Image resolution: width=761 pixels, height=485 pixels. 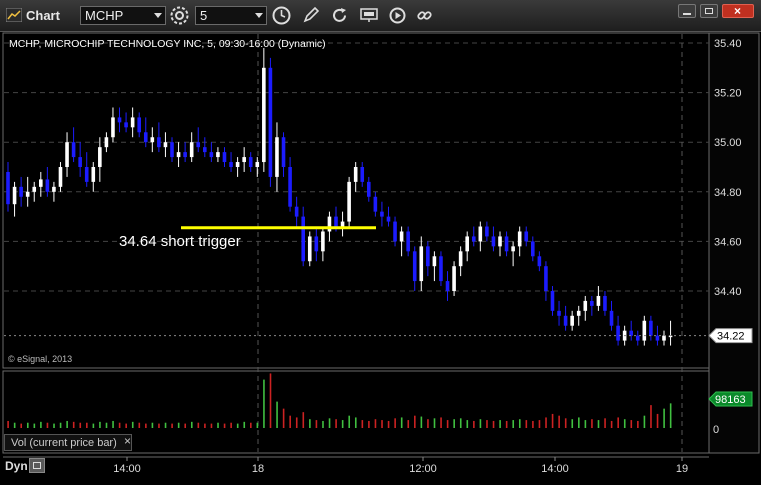 I want to click on dyn-lock-button, so click(x=37, y=465).